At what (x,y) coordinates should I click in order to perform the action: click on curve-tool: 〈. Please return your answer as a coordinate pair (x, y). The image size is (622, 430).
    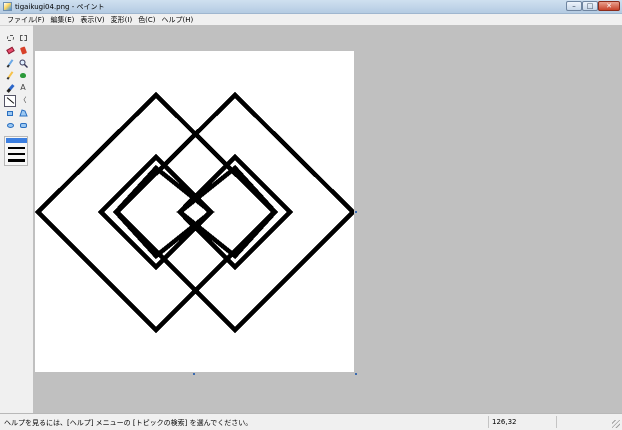
    Looking at the image, I should click on (23, 101).